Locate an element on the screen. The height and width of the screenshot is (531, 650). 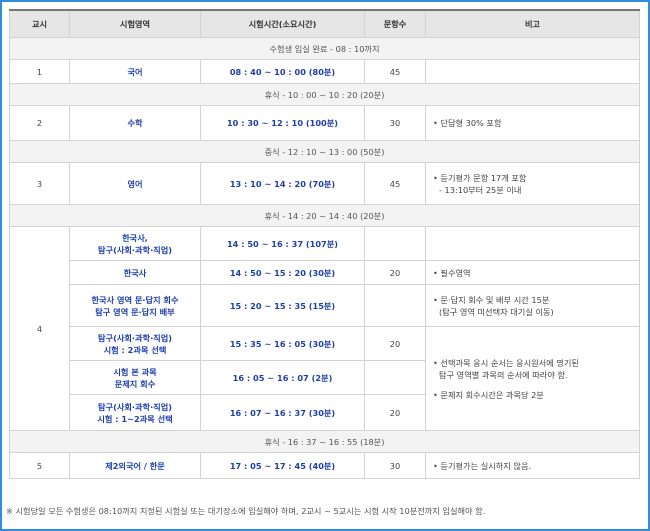
table-row: 한국사 14 : 50 ~ 15 : 20 (30분) 20 • 필수영역 is located at coordinates (325, 272).